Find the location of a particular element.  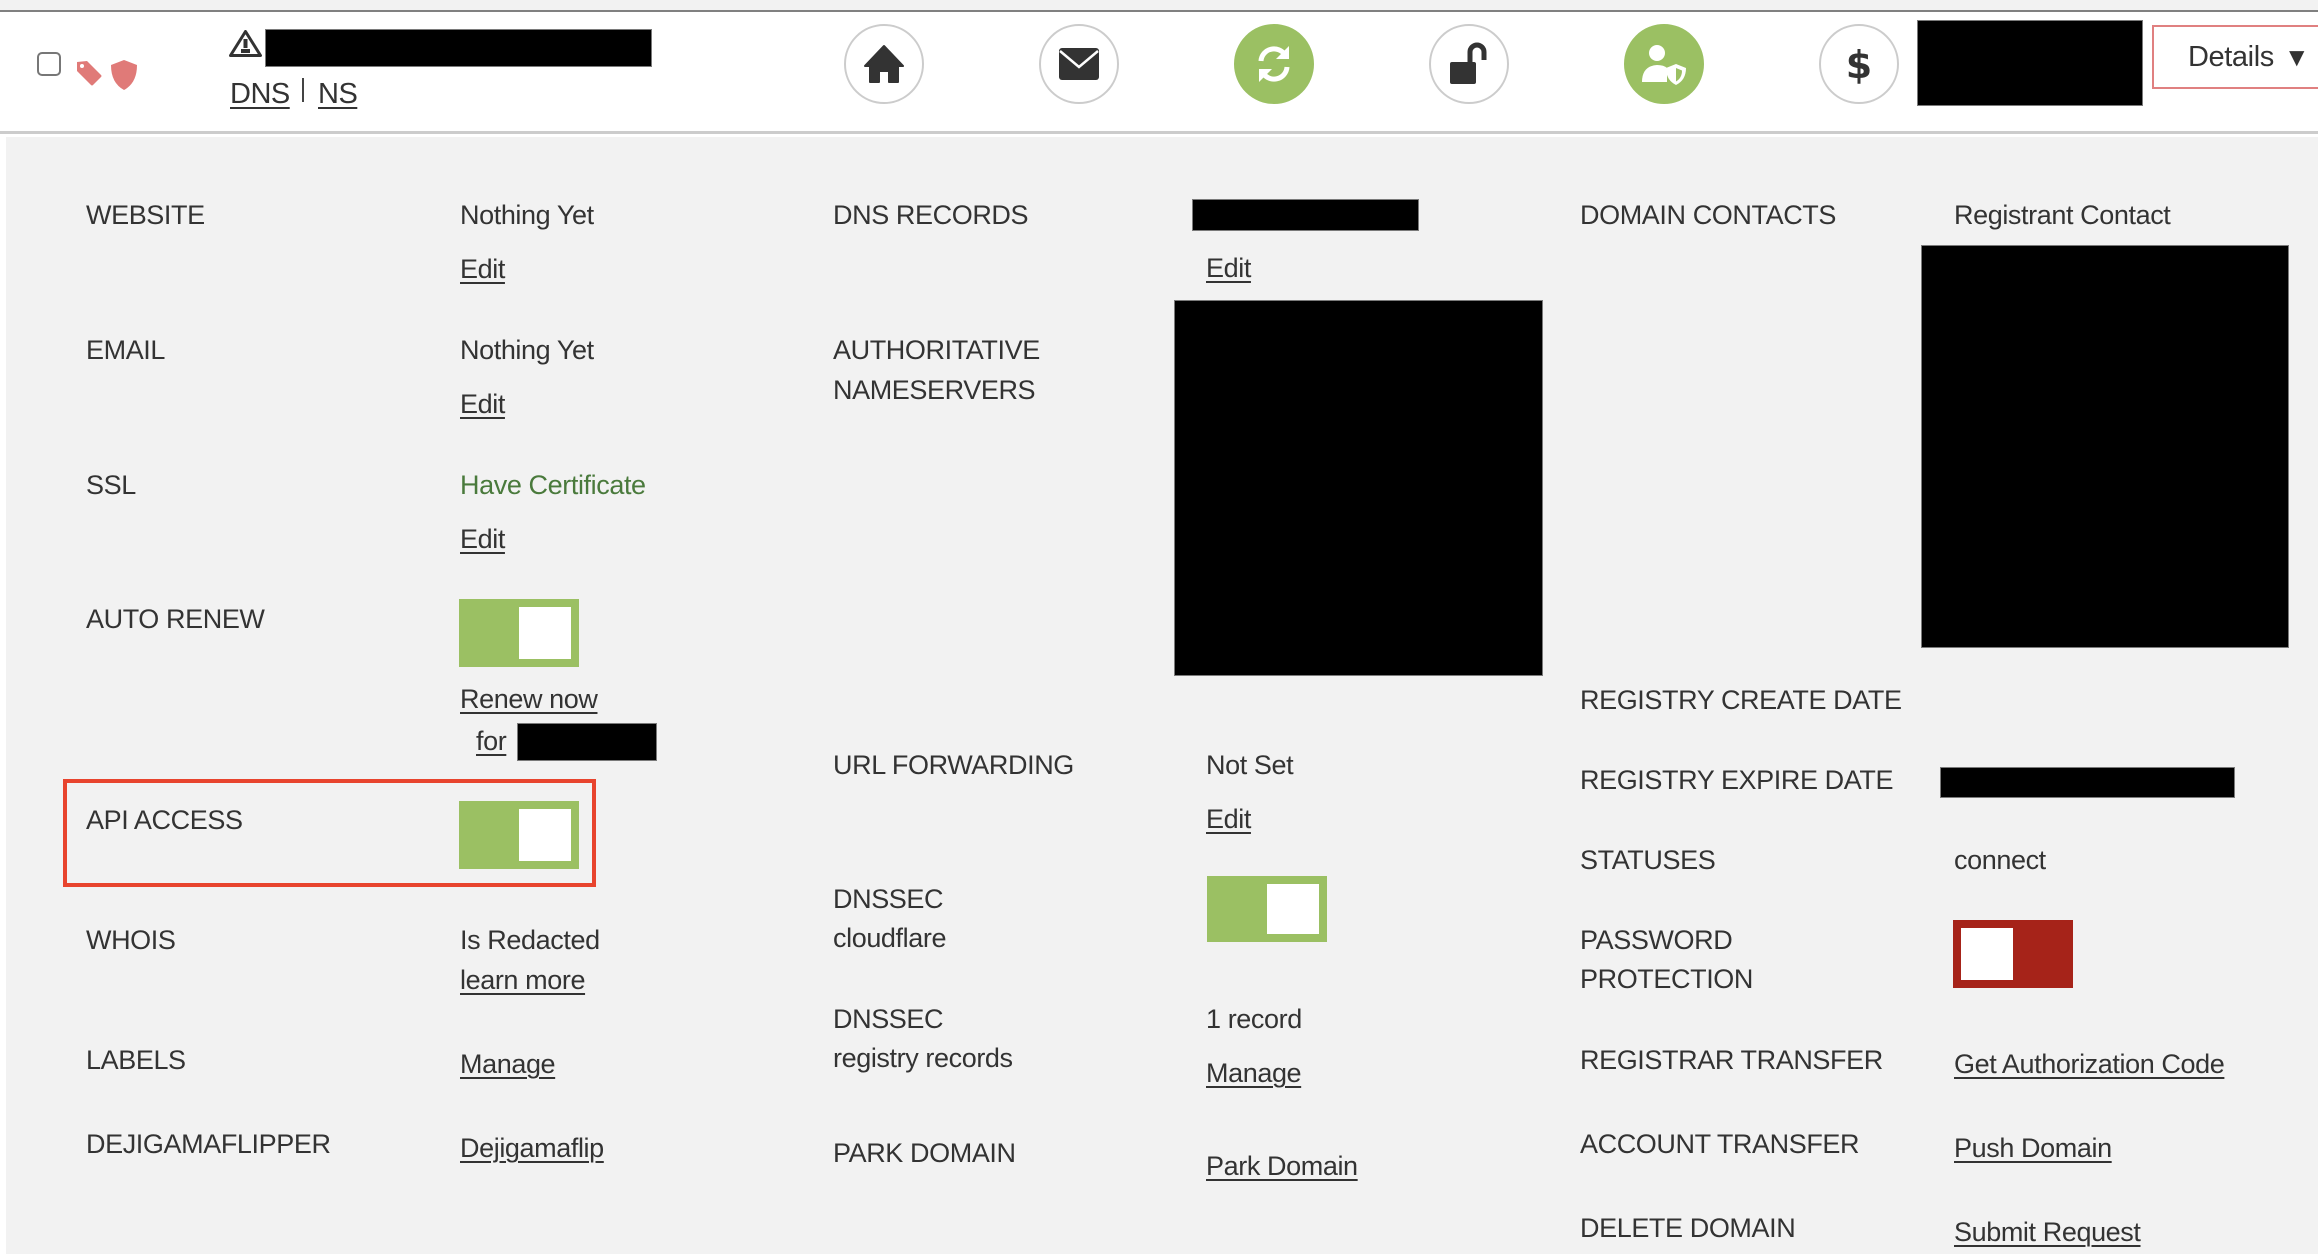

whois-value: Is Redacted is located at coordinates (530, 940).